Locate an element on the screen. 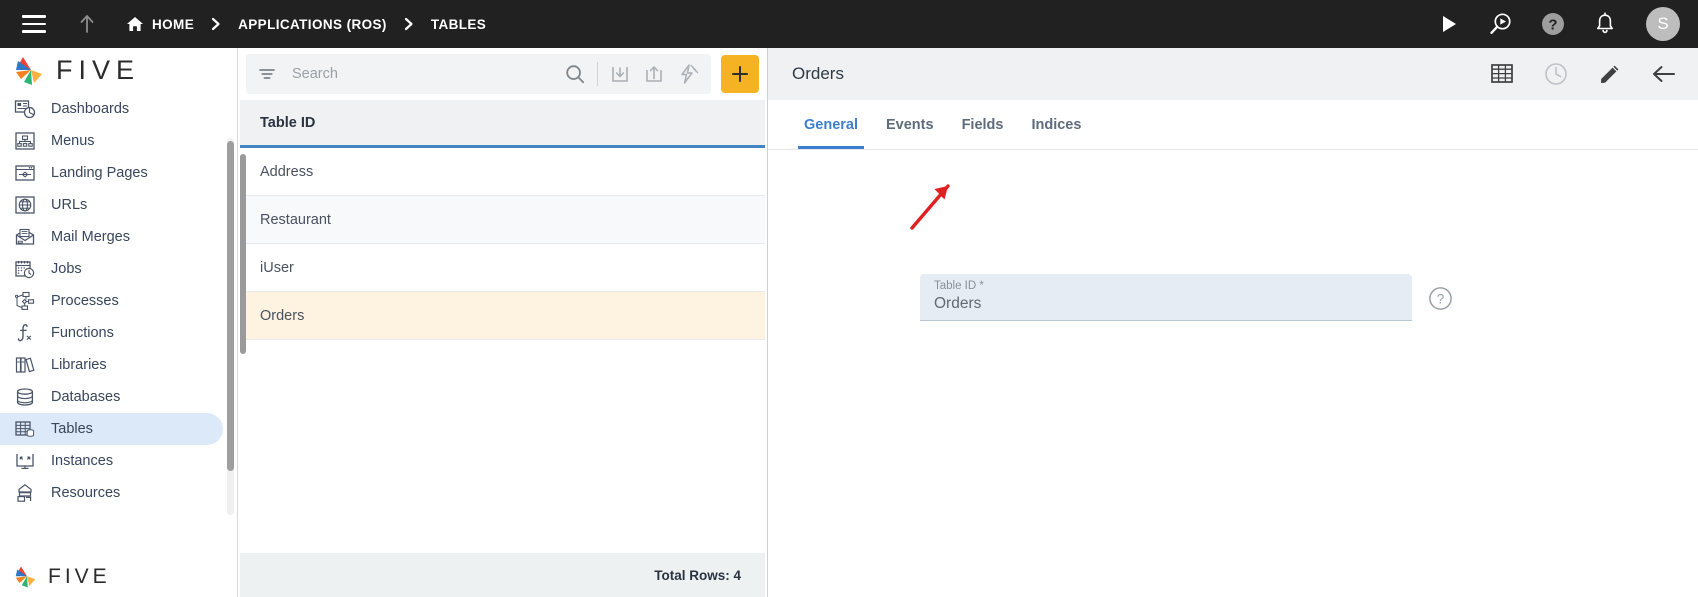 Image resolution: width=1698 pixels, height=597 pixels. table-row: iUser is located at coordinates (502, 268).